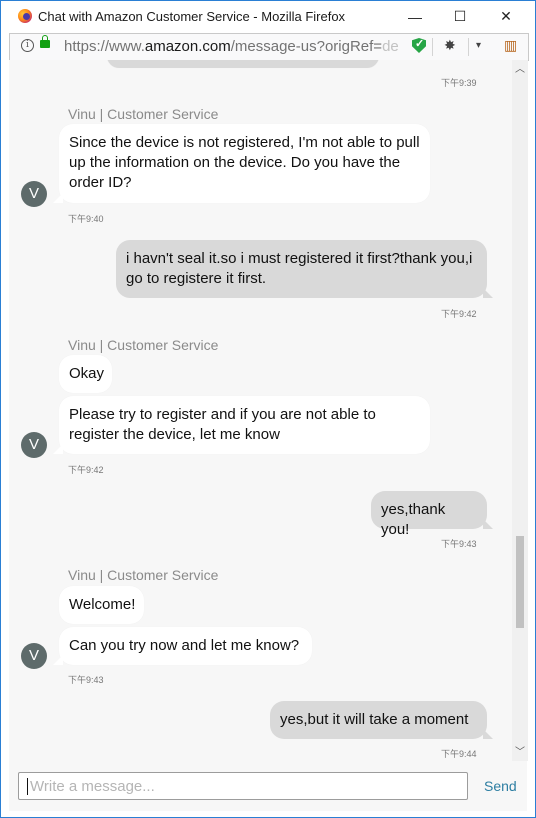 The width and height of the screenshot is (536, 818). Describe the element at coordinates (45, 41) in the screenshot. I see `lock-icon` at that location.